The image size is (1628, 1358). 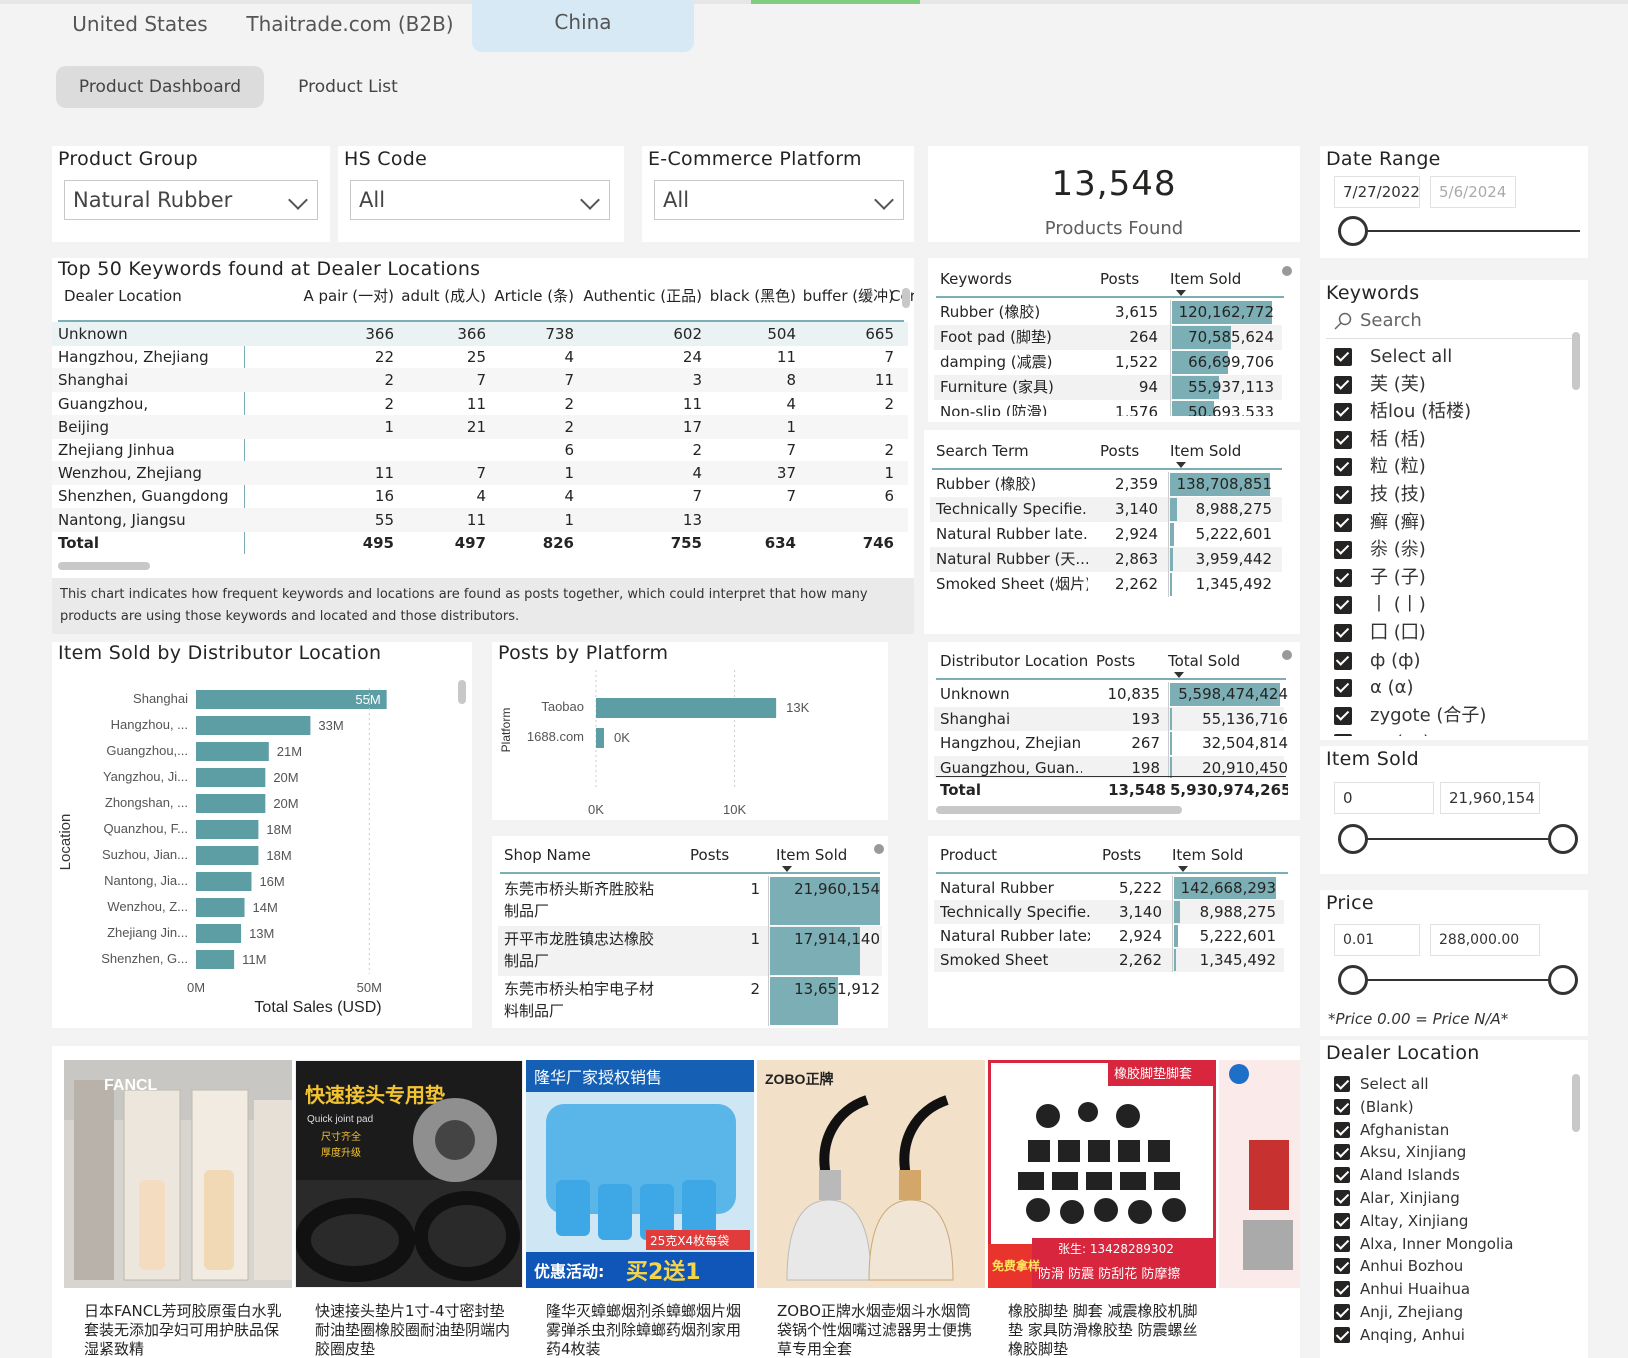 What do you see at coordinates (1106, 509) in the screenshot?
I see `search-term-row: Technically Specifie... 3,140 8,988,275` at bounding box center [1106, 509].